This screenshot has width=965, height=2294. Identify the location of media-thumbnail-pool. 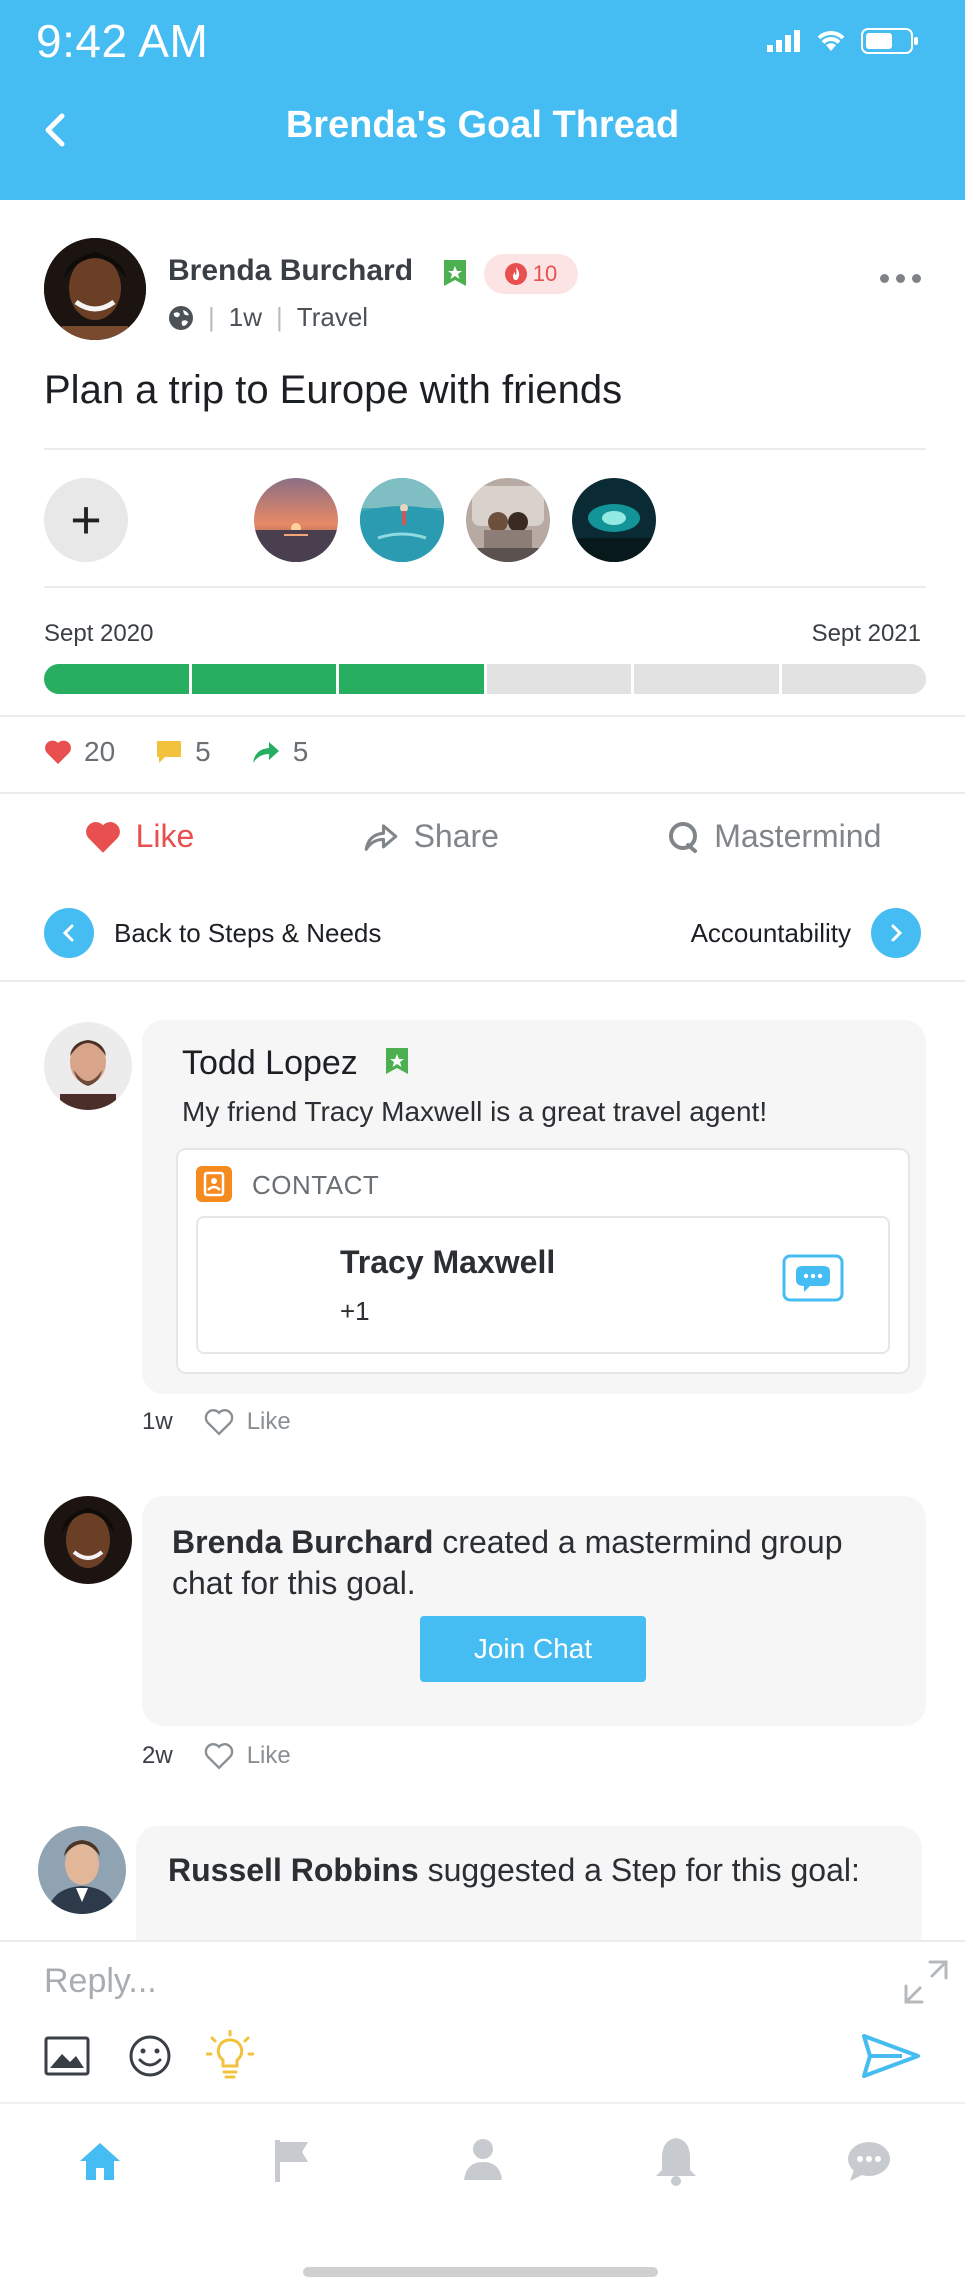
(402, 520).